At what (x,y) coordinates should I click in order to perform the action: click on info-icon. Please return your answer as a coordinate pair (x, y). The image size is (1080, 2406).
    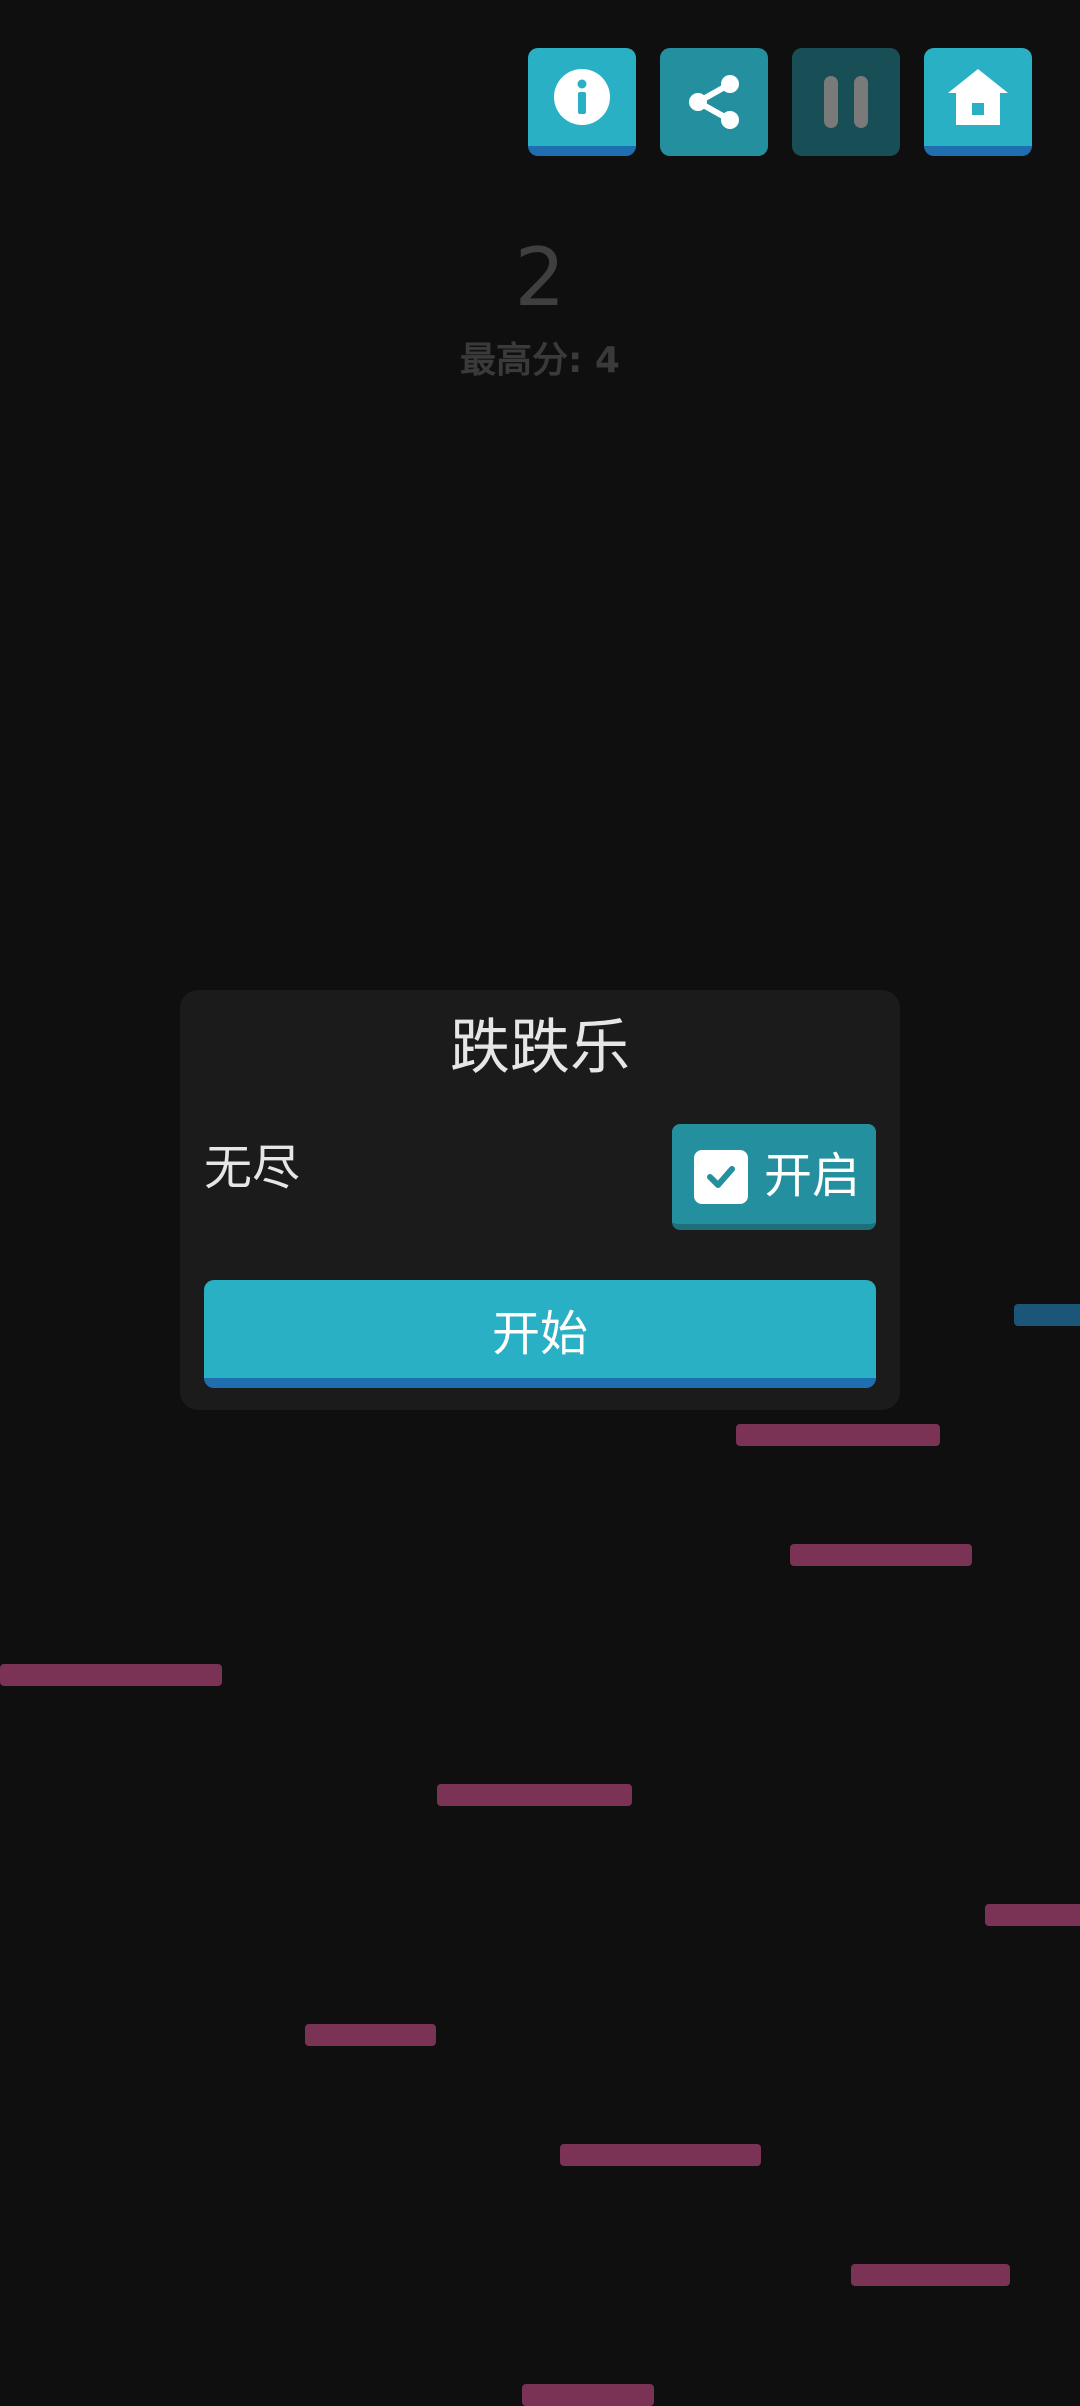
    Looking at the image, I should click on (582, 97).